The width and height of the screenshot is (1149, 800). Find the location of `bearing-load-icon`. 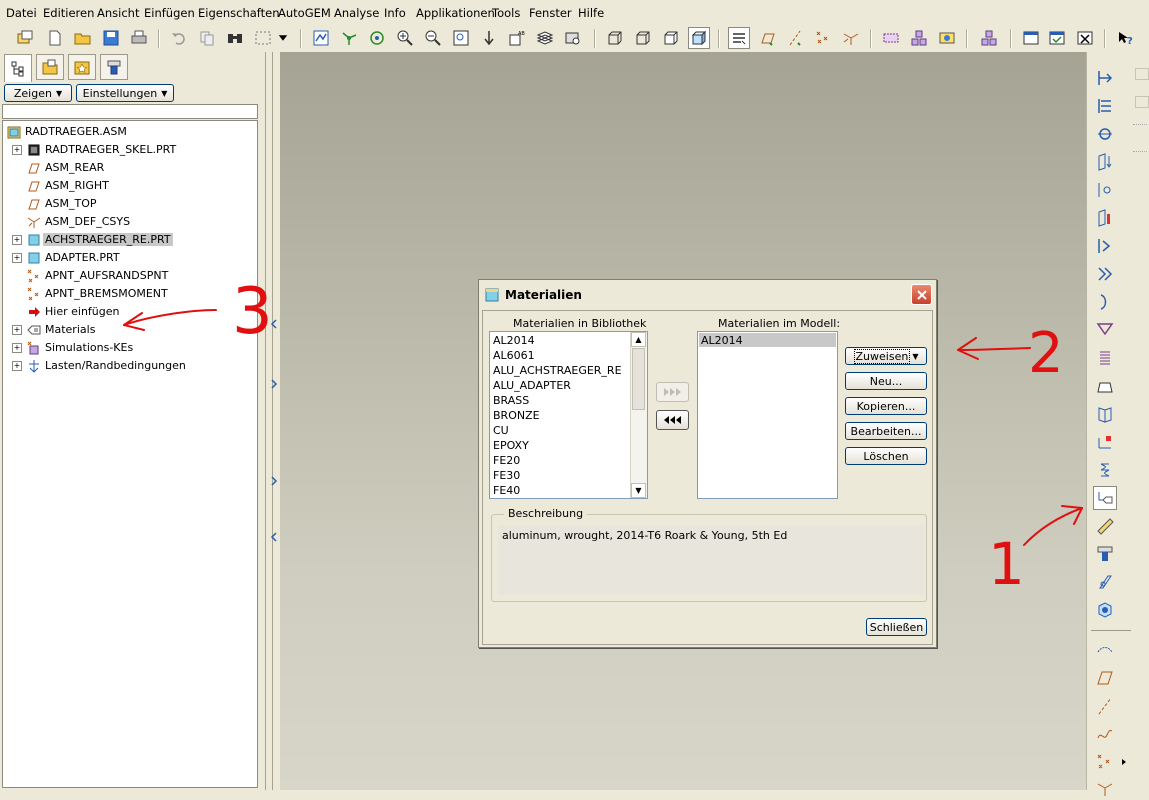

bearing-load-icon is located at coordinates (1105, 134).